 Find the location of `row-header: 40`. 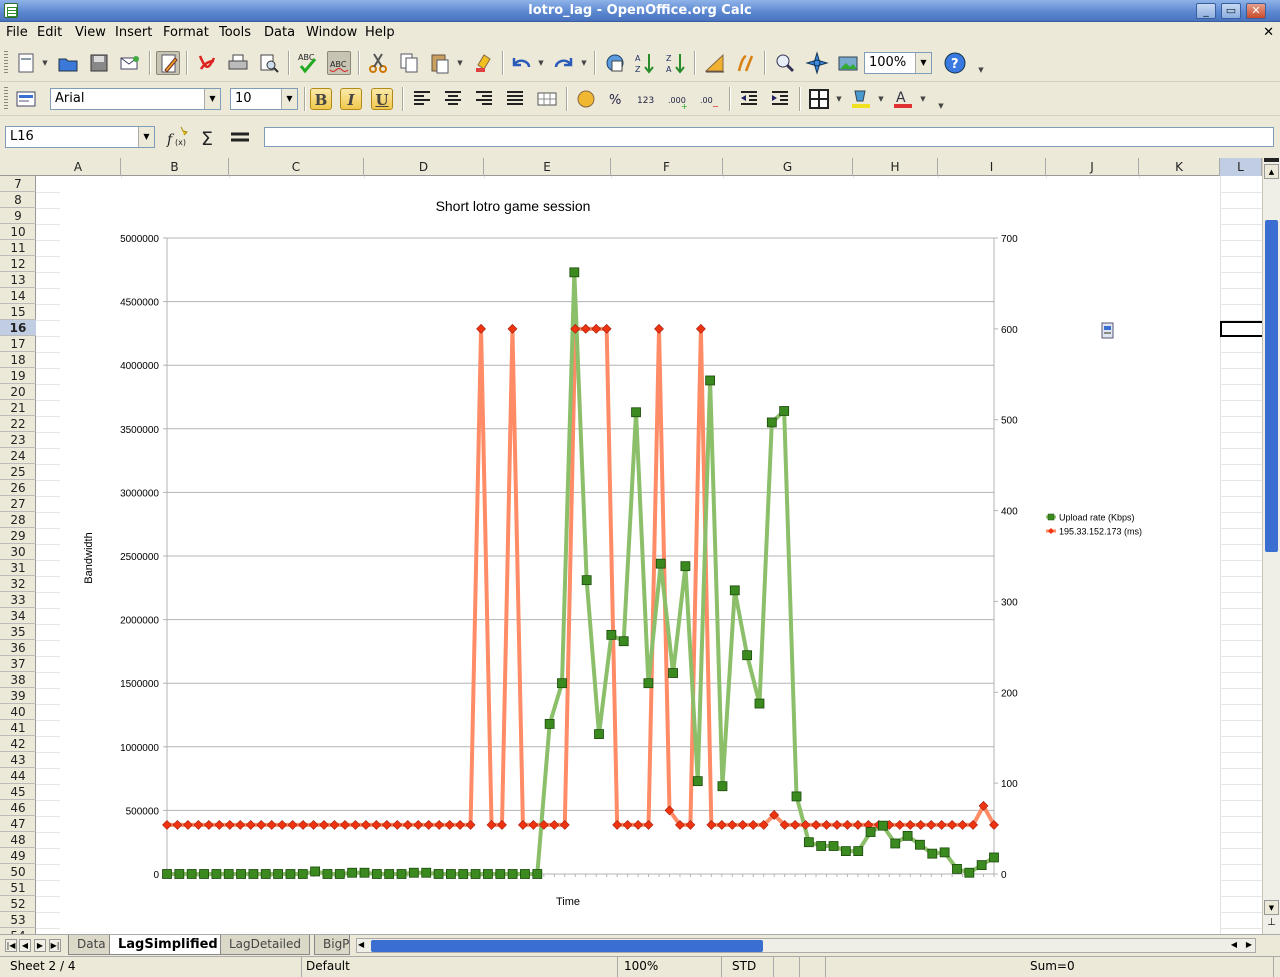

row-header: 40 is located at coordinates (18, 712).